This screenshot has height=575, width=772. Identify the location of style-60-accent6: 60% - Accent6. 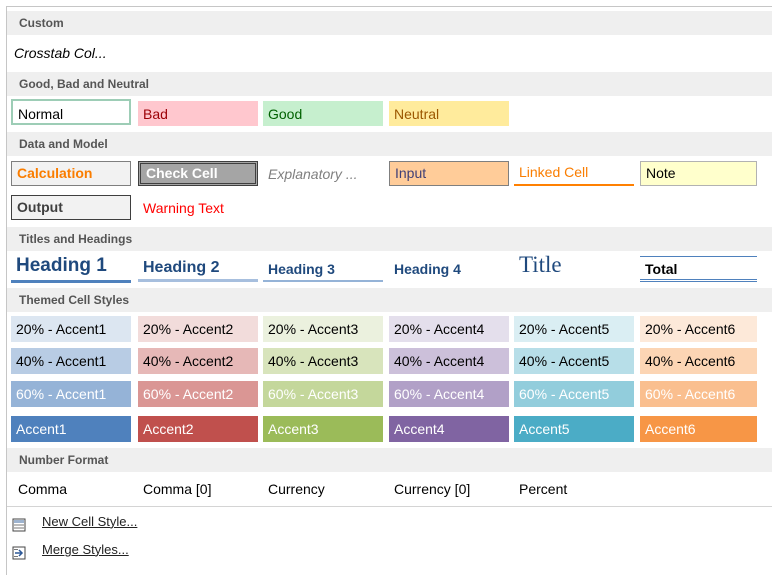
(698, 394).